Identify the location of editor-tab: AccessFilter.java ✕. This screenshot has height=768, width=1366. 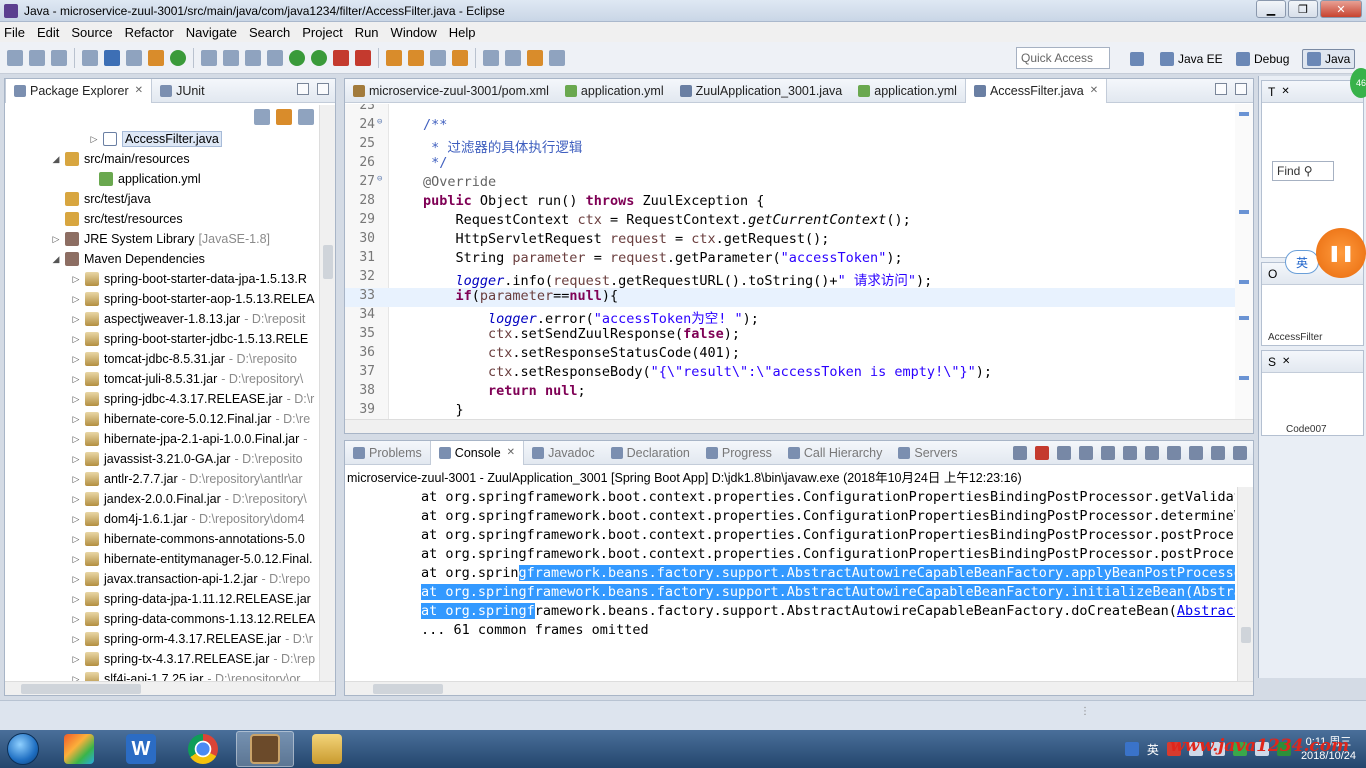
(1036, 90).